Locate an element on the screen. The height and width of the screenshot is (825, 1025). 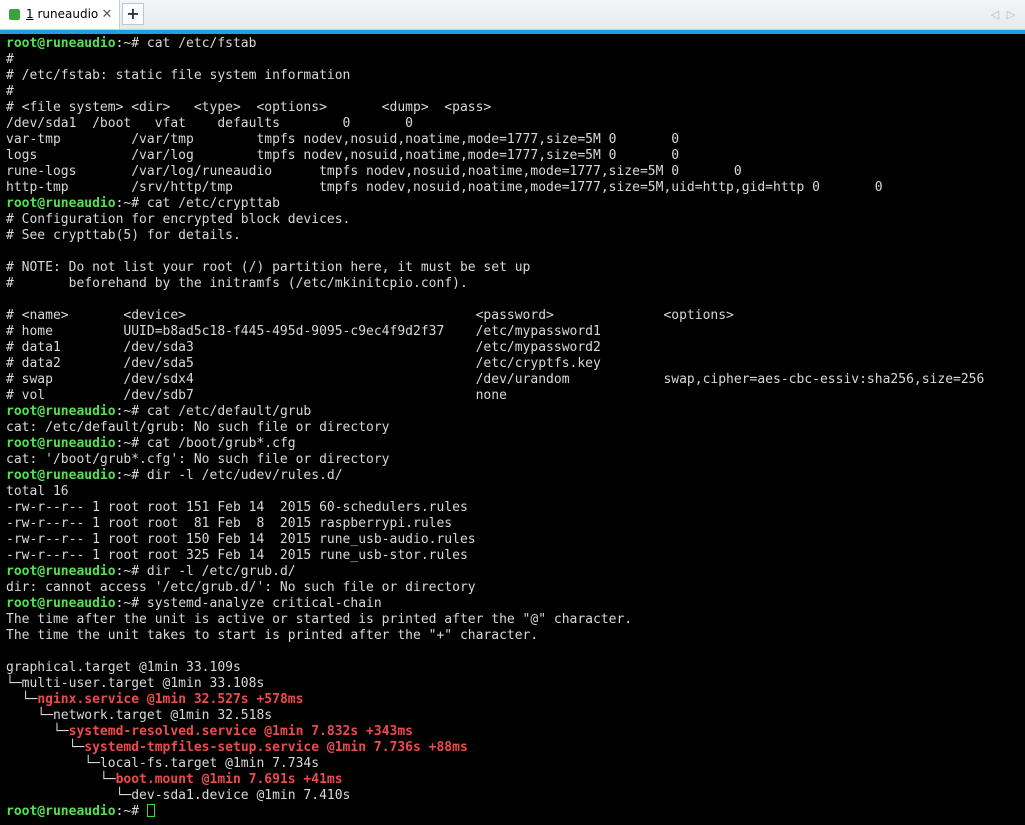
command-text: cat /etc/fstab is located at coordinates (201, 43).